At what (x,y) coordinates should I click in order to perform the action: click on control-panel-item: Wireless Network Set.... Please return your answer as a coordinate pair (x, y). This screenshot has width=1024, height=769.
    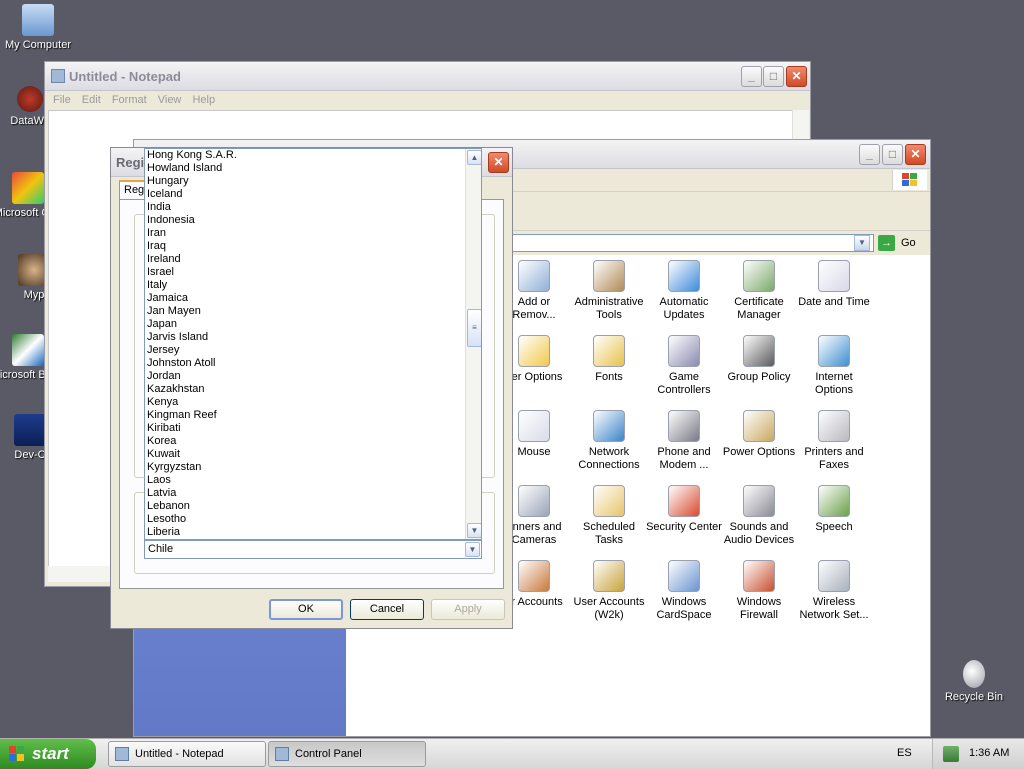
    Looking at the image, I should click on (834, 591).